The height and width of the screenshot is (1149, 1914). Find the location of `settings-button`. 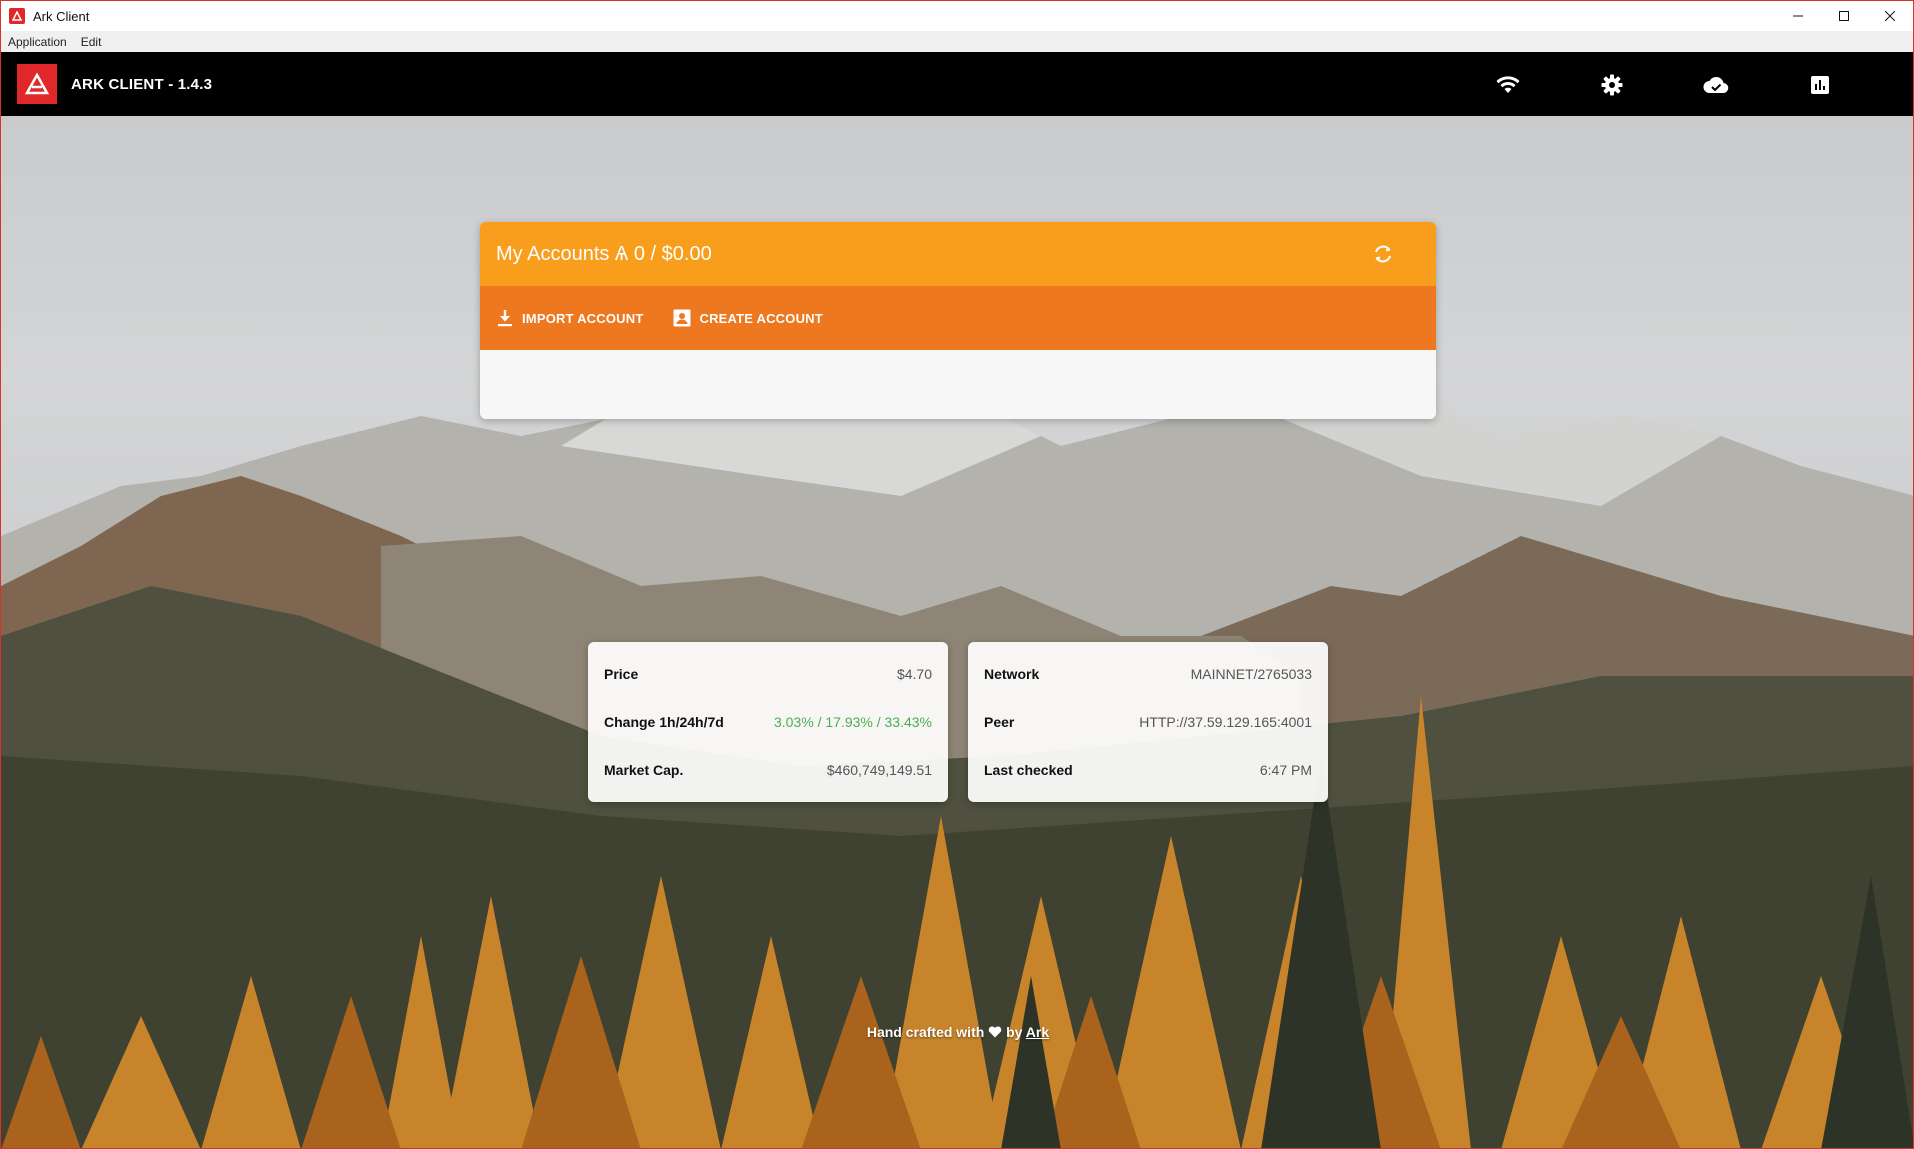

settings-button is located at coordinates (1612, 85).